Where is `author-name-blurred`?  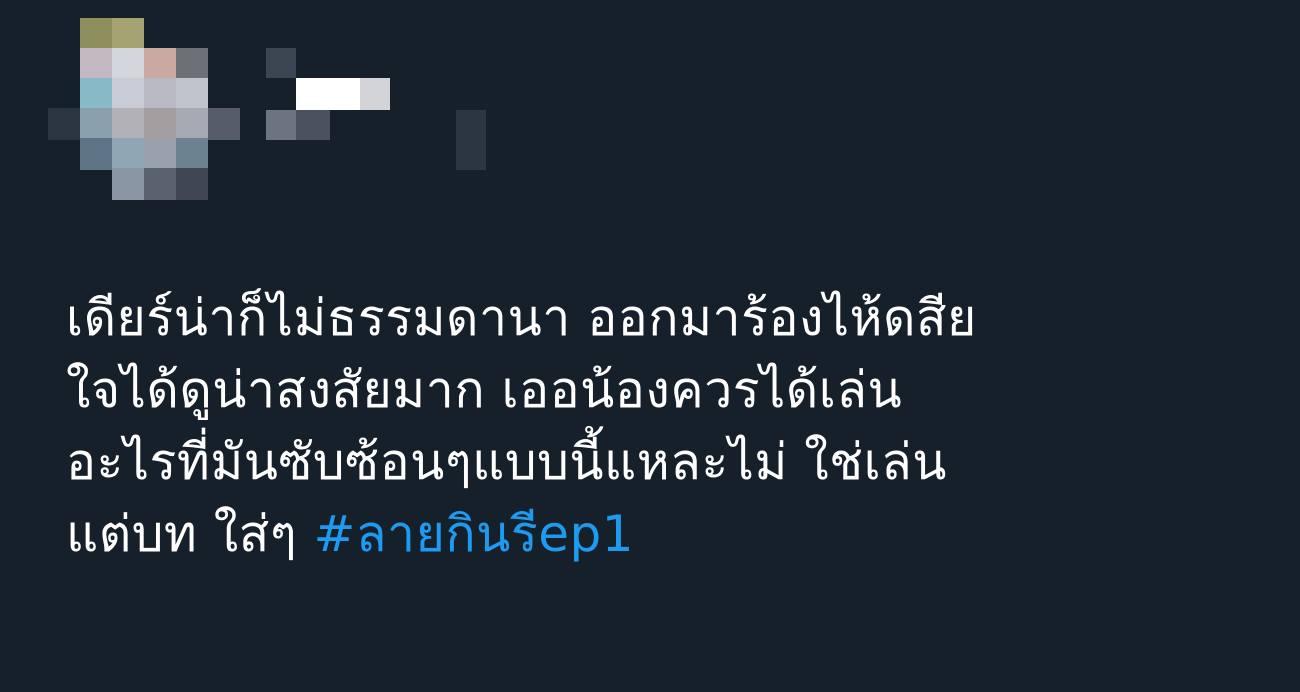 author-name-blurred is located at coordinates (381, 113).